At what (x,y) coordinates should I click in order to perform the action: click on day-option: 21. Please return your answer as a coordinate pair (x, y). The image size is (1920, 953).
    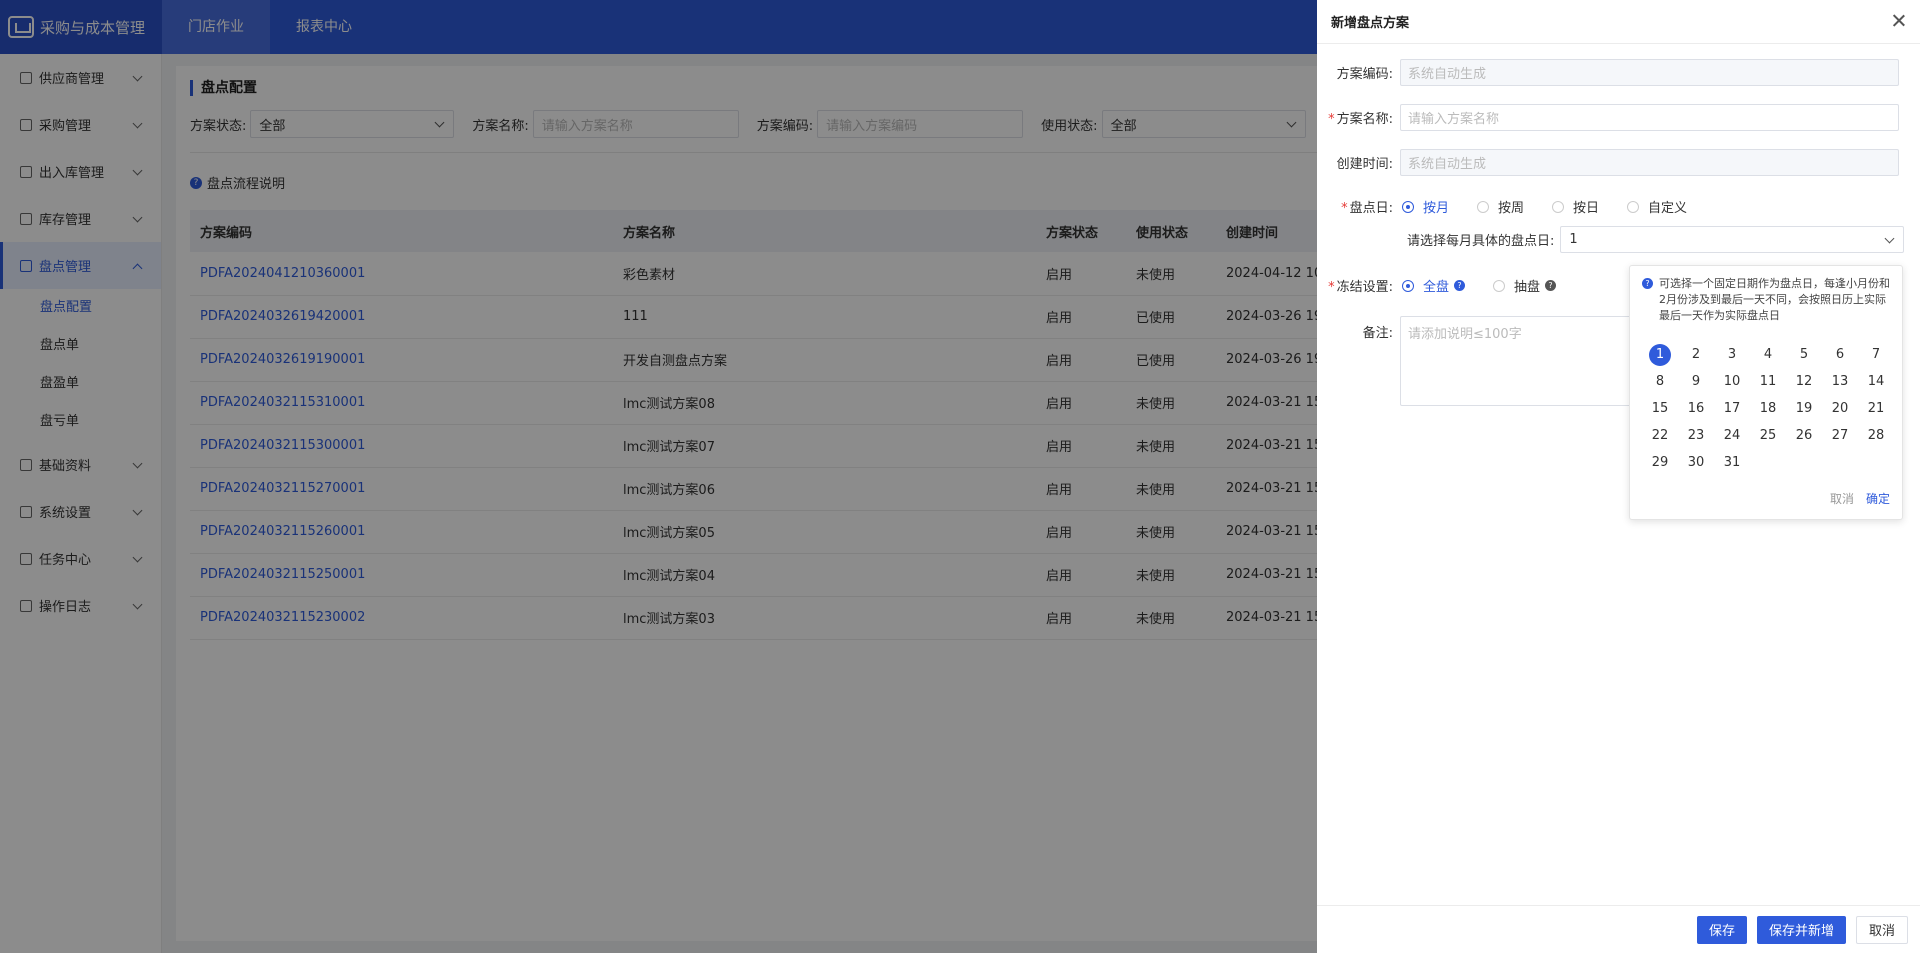
    Looking at the image, I should click on (1876, 411).